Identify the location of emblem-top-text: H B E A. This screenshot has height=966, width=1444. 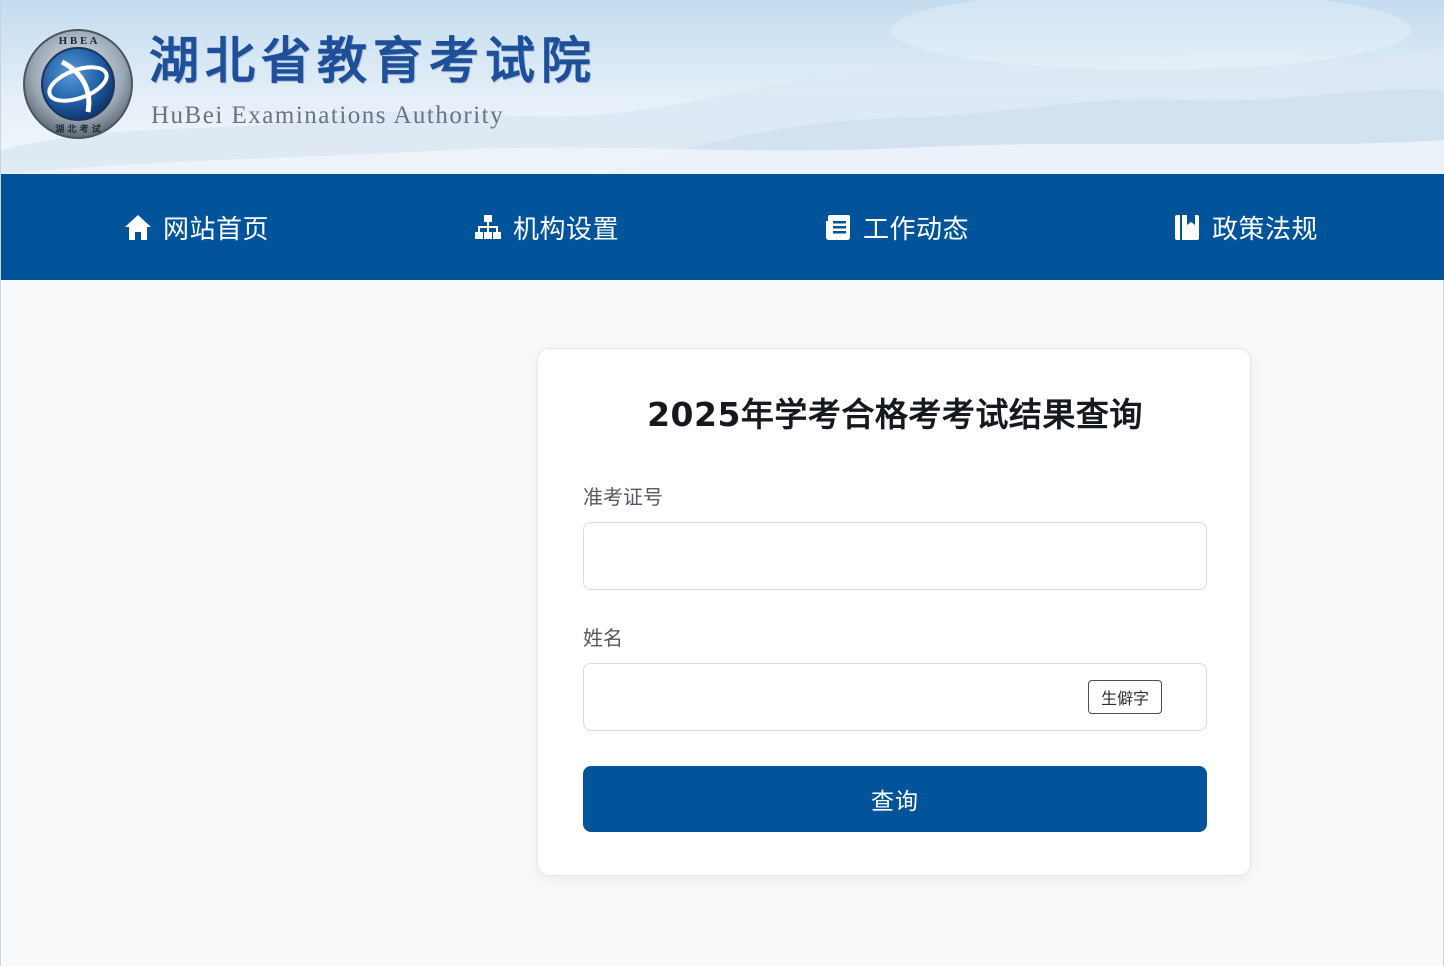
(78, 41).